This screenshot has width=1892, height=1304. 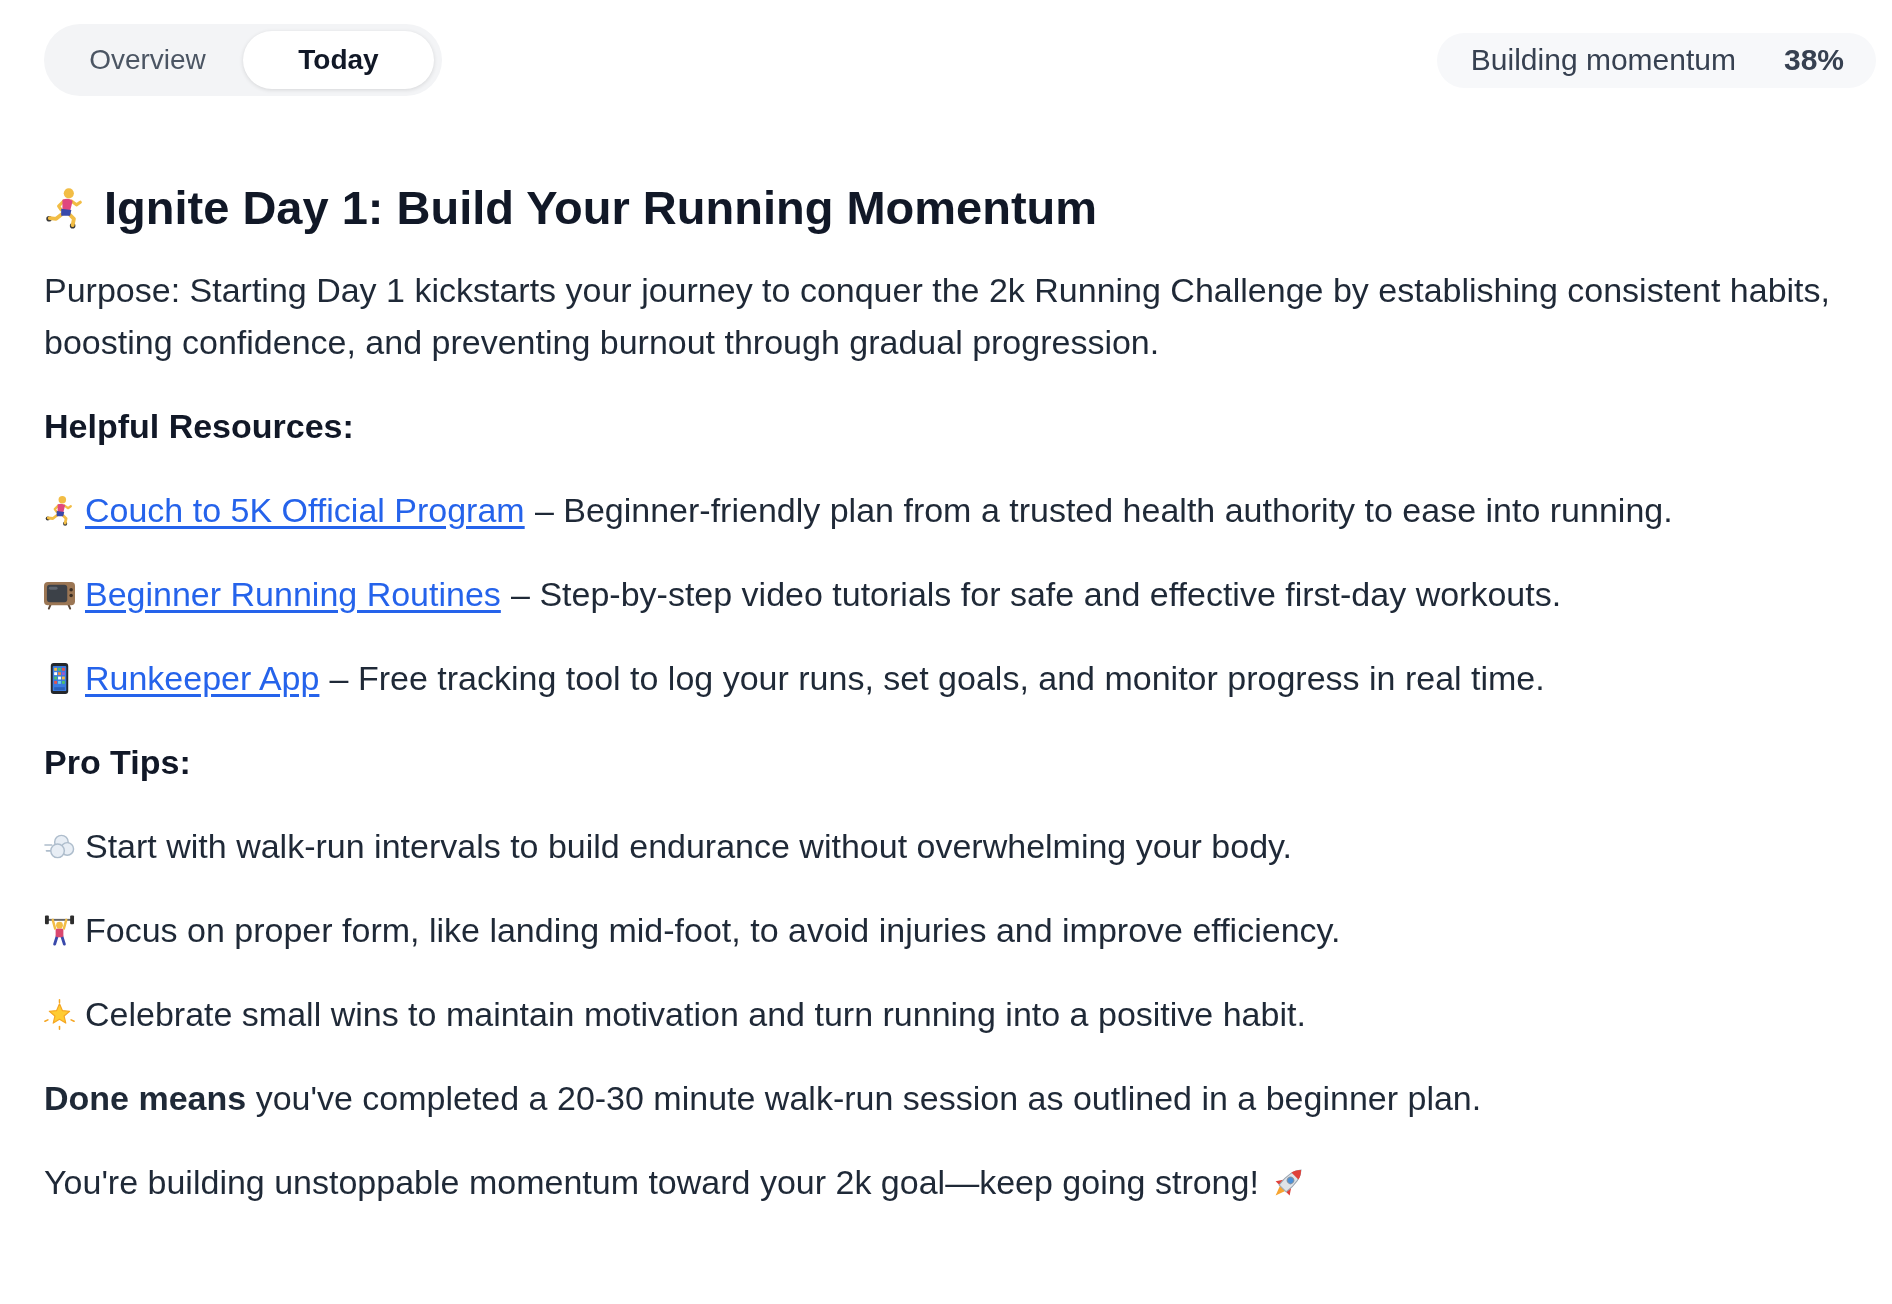 I want to click on page-title: Ignite Day 1: Build Your Running Momentum, so click(x=601, y=208).